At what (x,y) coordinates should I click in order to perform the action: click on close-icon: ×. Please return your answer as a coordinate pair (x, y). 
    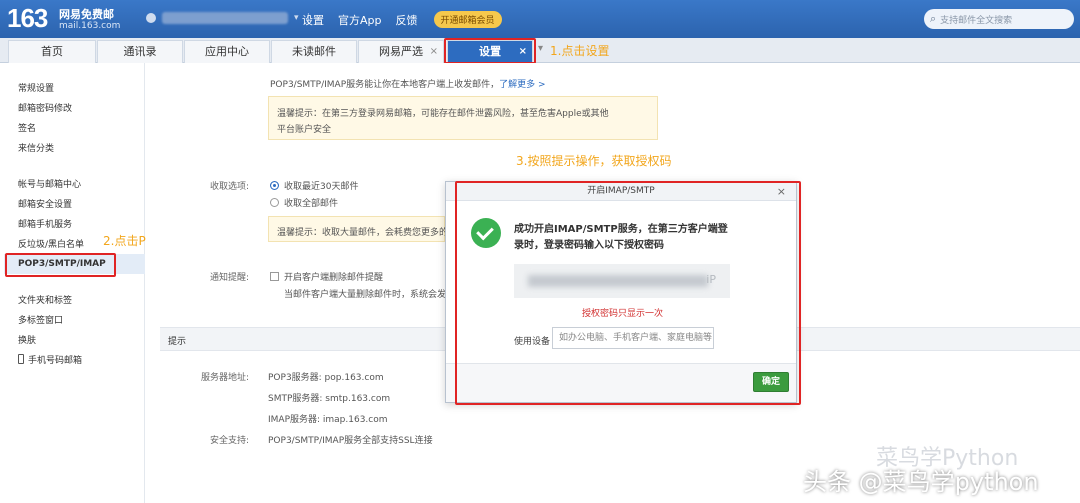
    Looking at the image, I should click on (434, 51).